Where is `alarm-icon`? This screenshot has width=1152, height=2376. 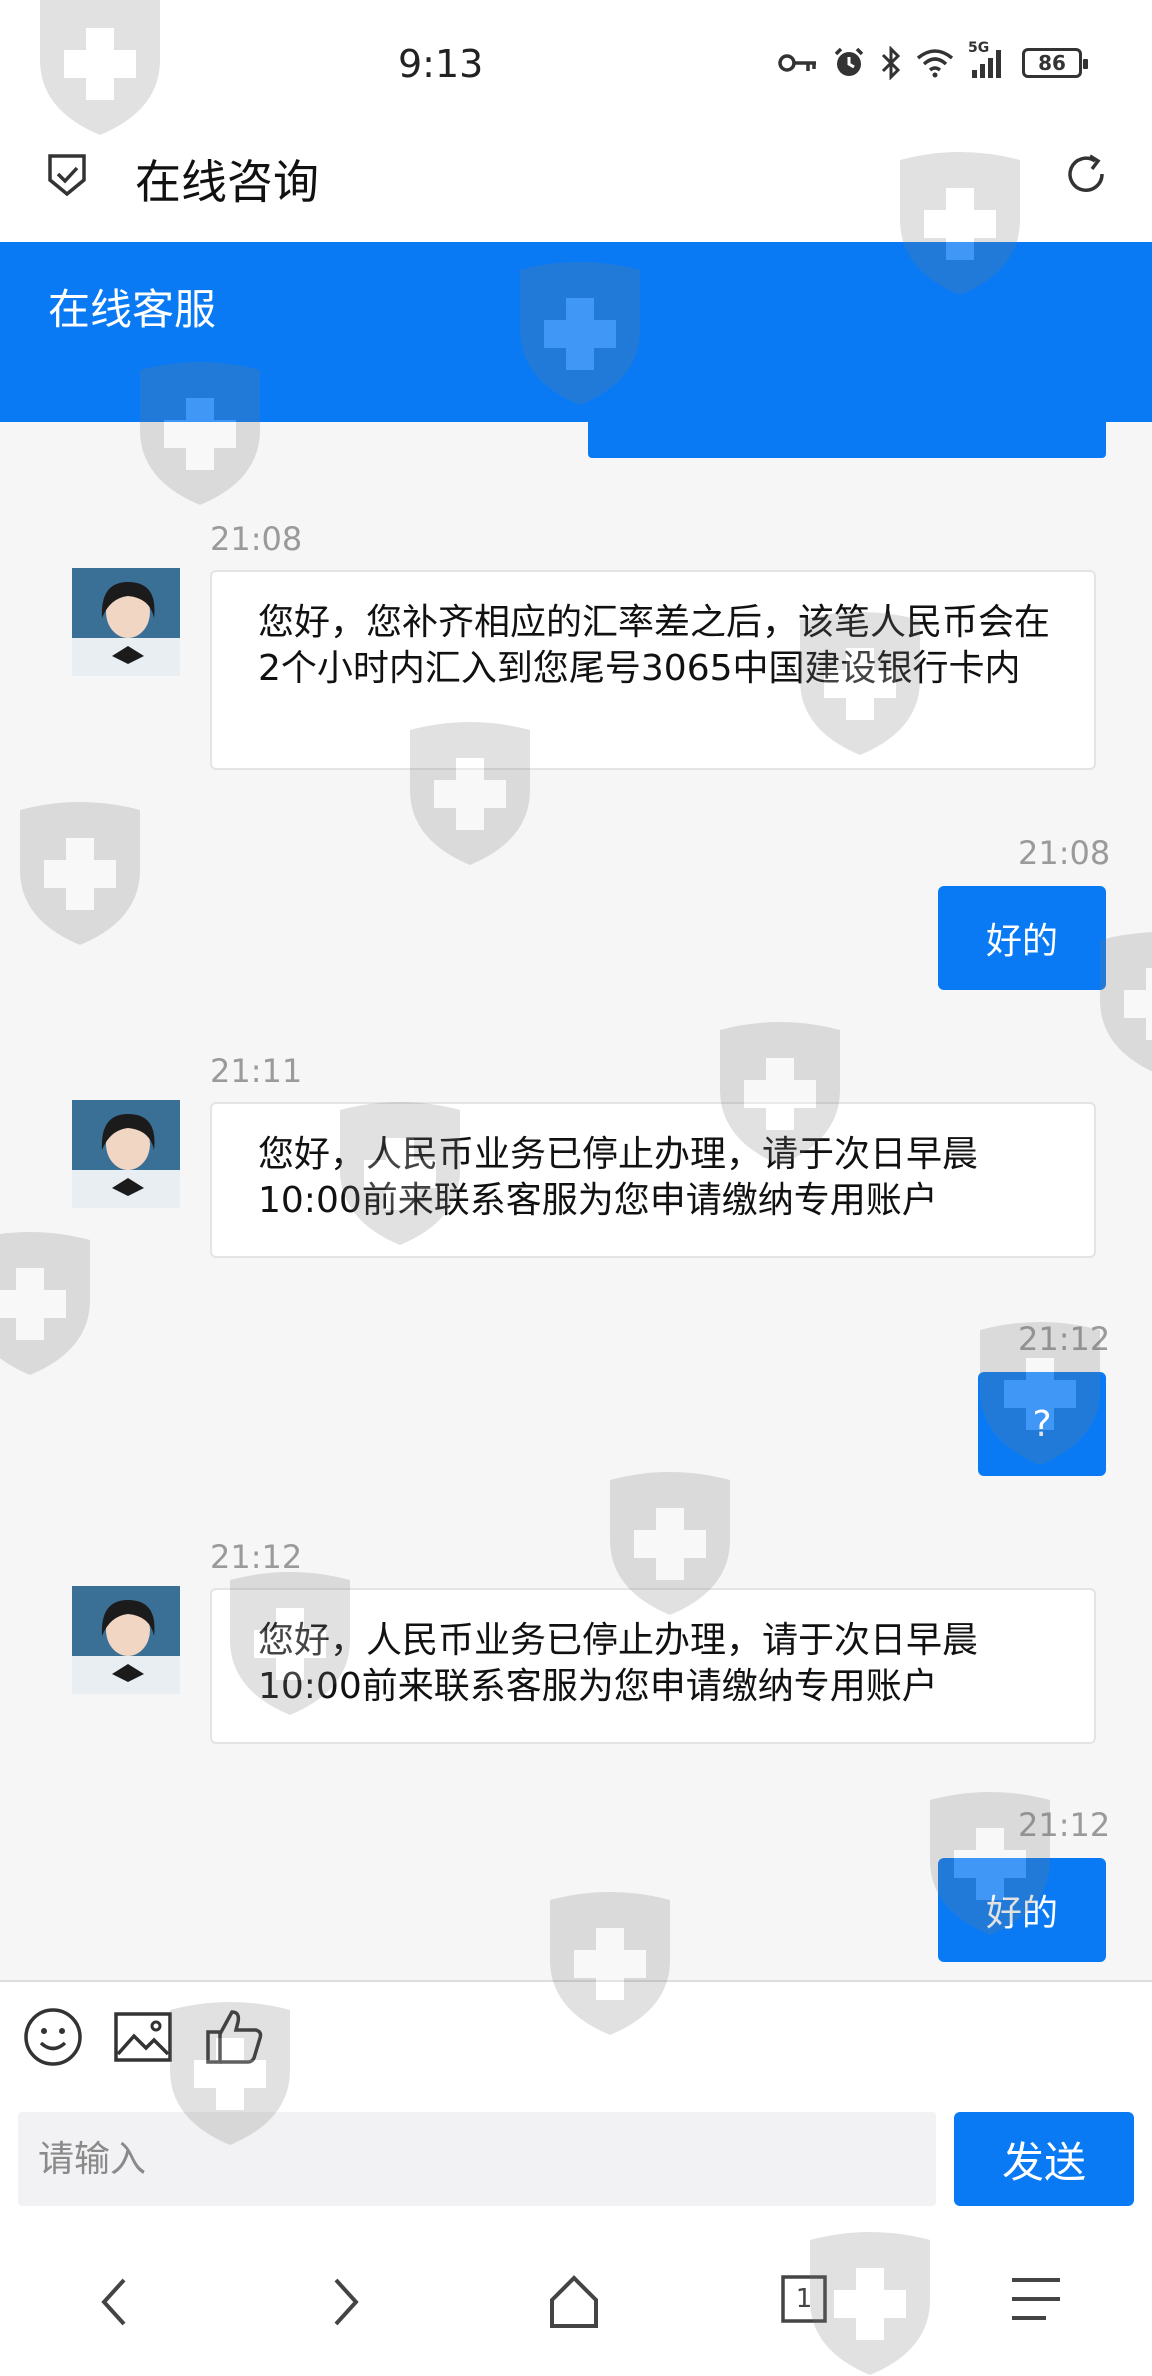
alarm-icon is located at coordinates (849, 63).